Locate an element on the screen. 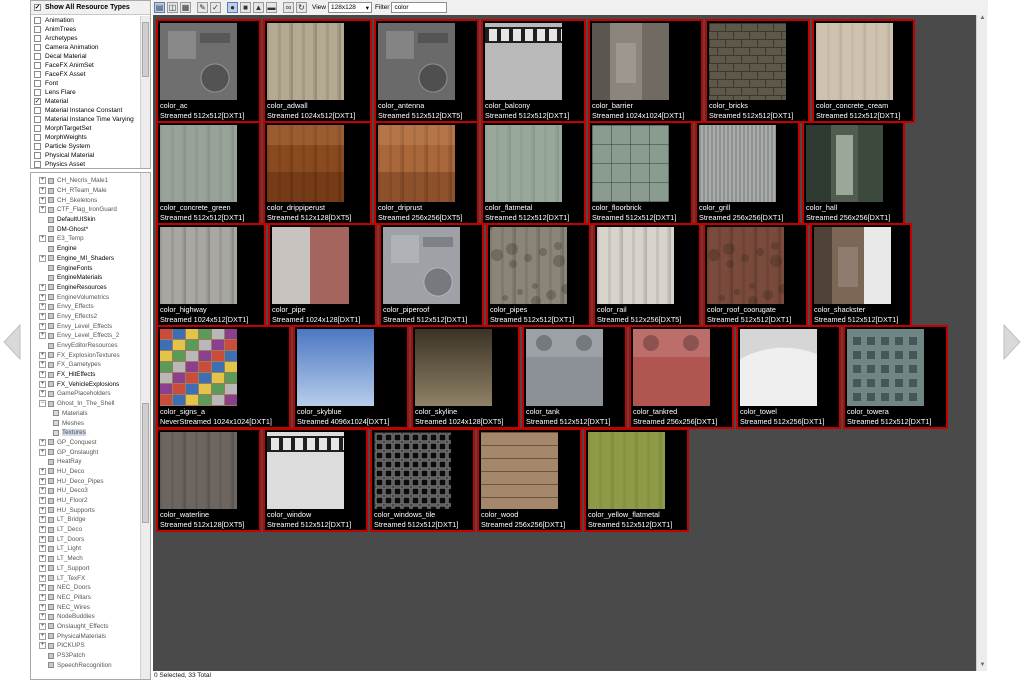  resource-type-item: ✓ Material is located at coordinates (86, 101).